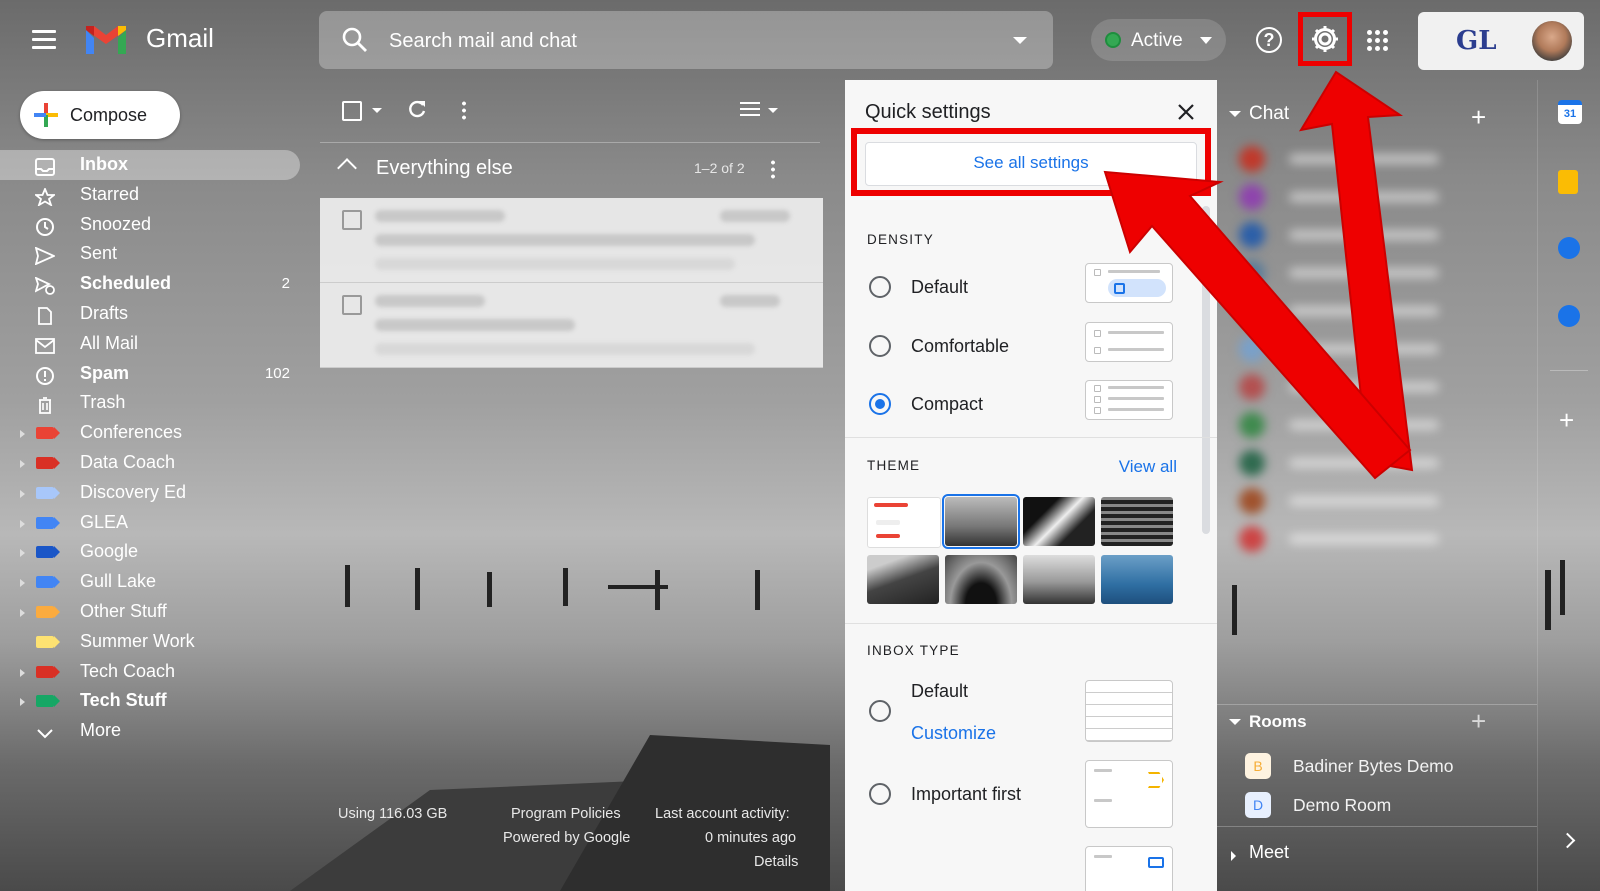 This screenshot has width=1600, height=891. Describe the element at coordinates (377, 110) in the screenshot. I see `select-options-icon` at that location.